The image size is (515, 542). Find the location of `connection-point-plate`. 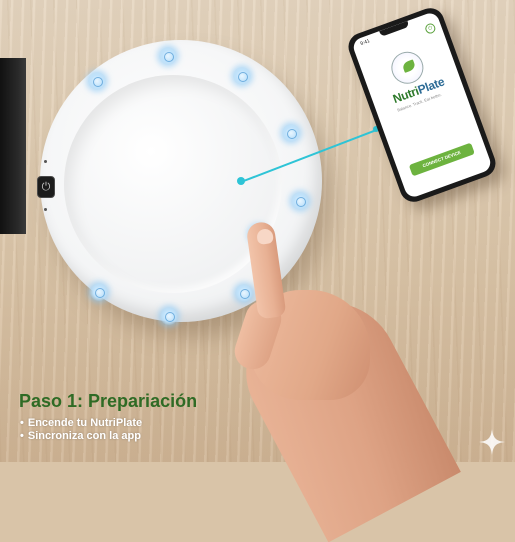

connection-point-plate is located at coordinates (241, 181).